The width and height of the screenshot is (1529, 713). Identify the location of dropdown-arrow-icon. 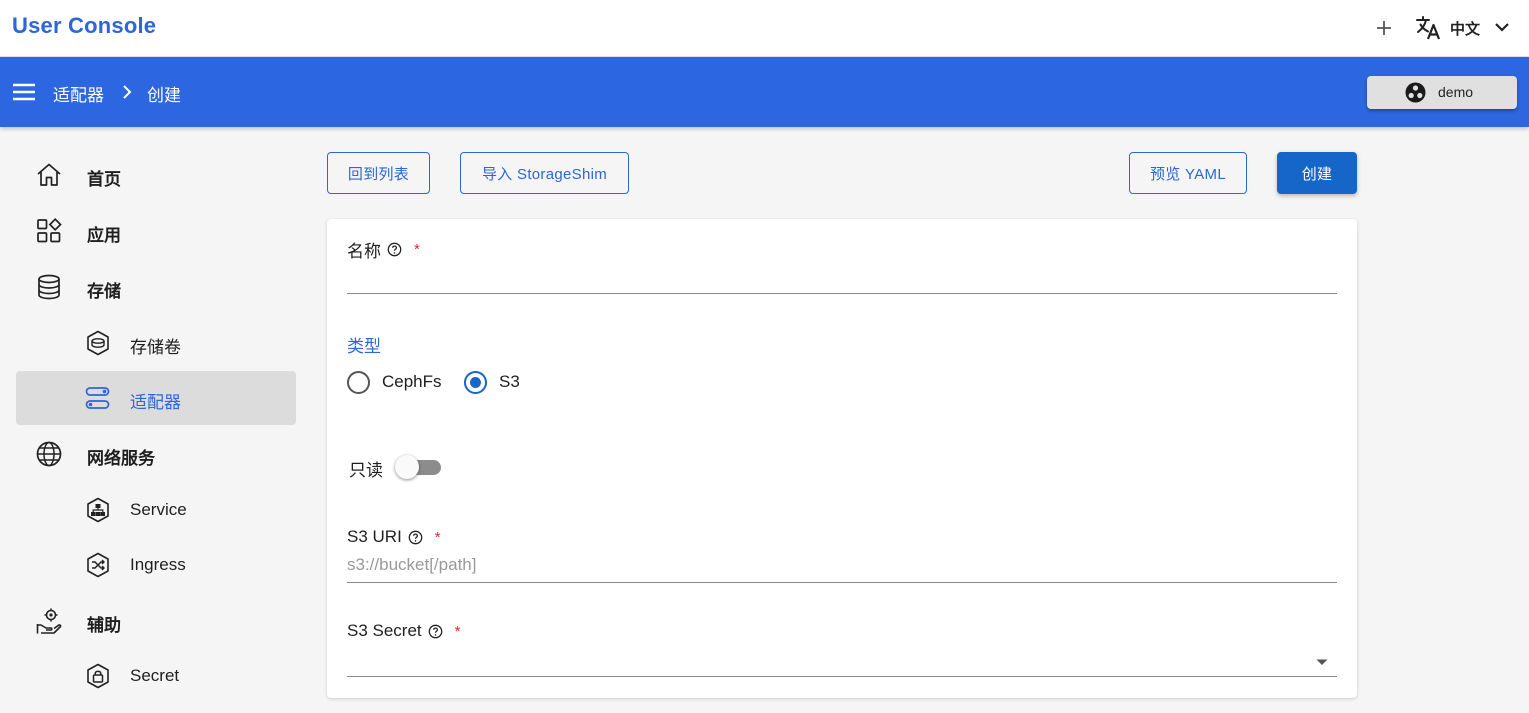
(1322, 662).